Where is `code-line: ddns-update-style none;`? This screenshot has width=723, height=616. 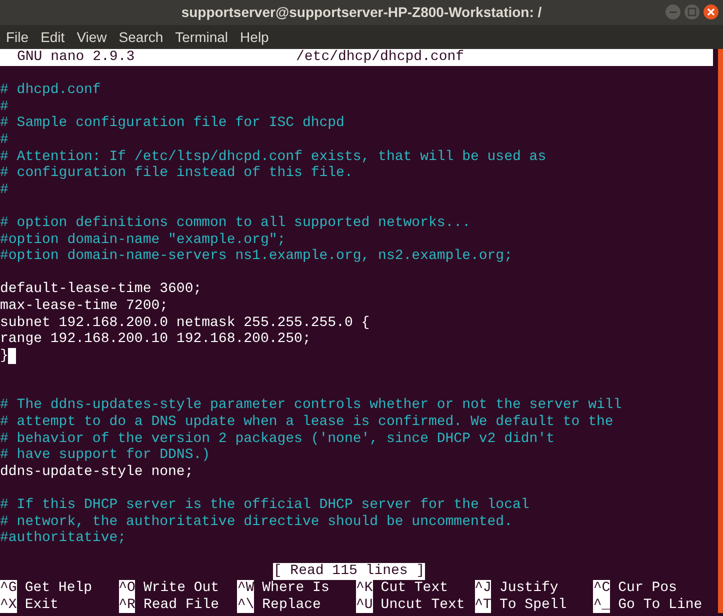 code-line: ddns-update-style none; is located at coordinates (97, 472).